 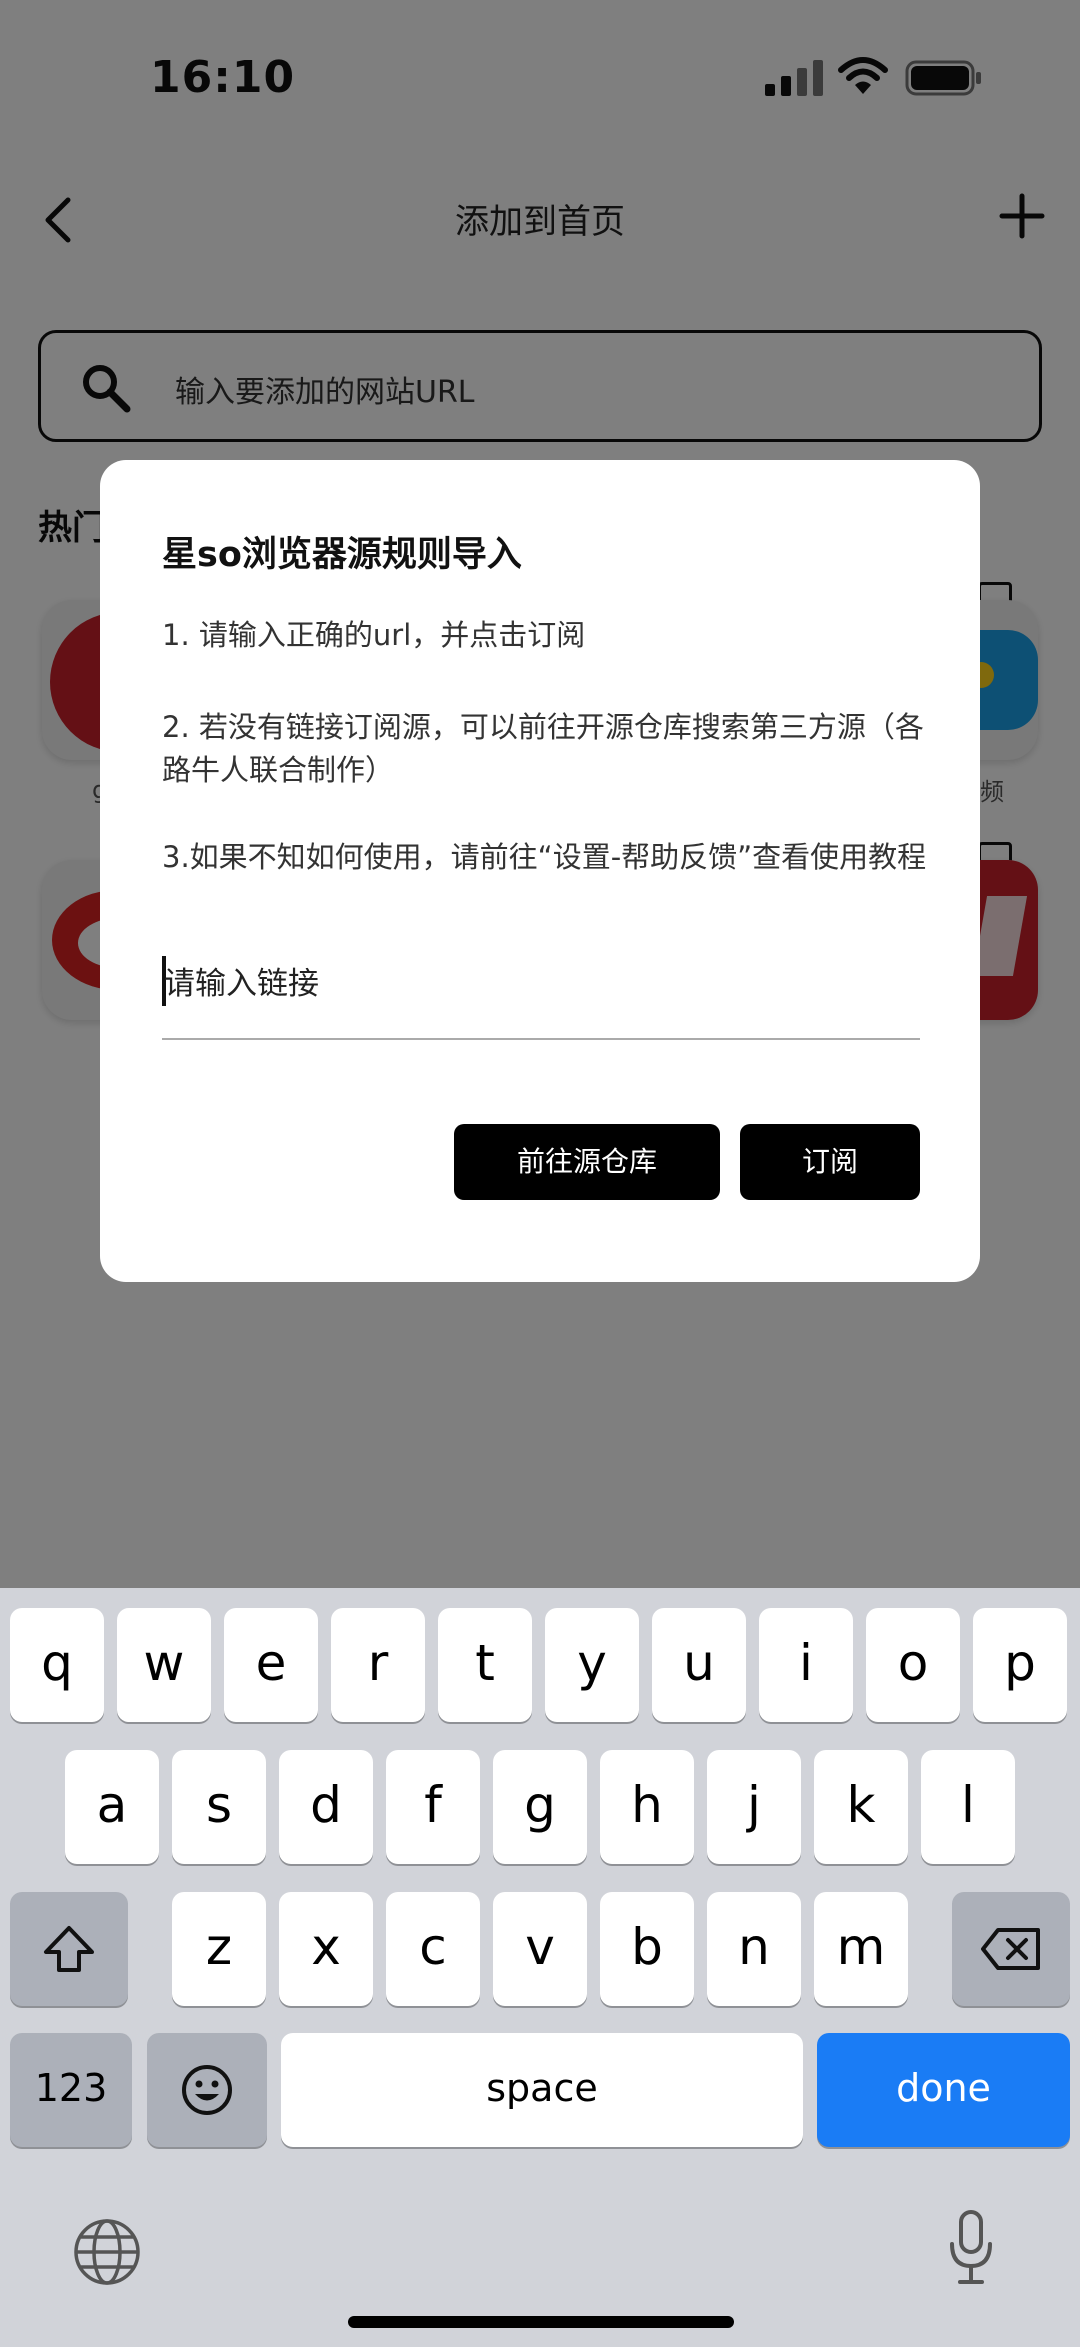 I want to click on instruction-2: 2. 若没有链接订阅源，可以前往开源仓库搜索第三方源（各路牛人联合制作）, so click(x=543, y=748).